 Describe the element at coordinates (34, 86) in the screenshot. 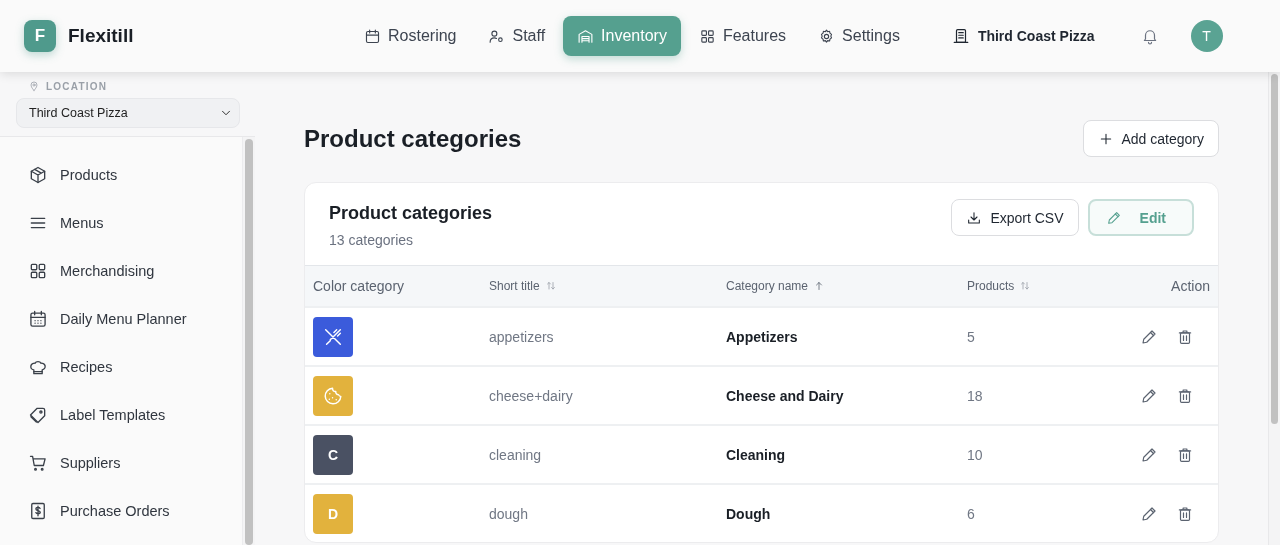

I see `location-pin-icon` at that location.